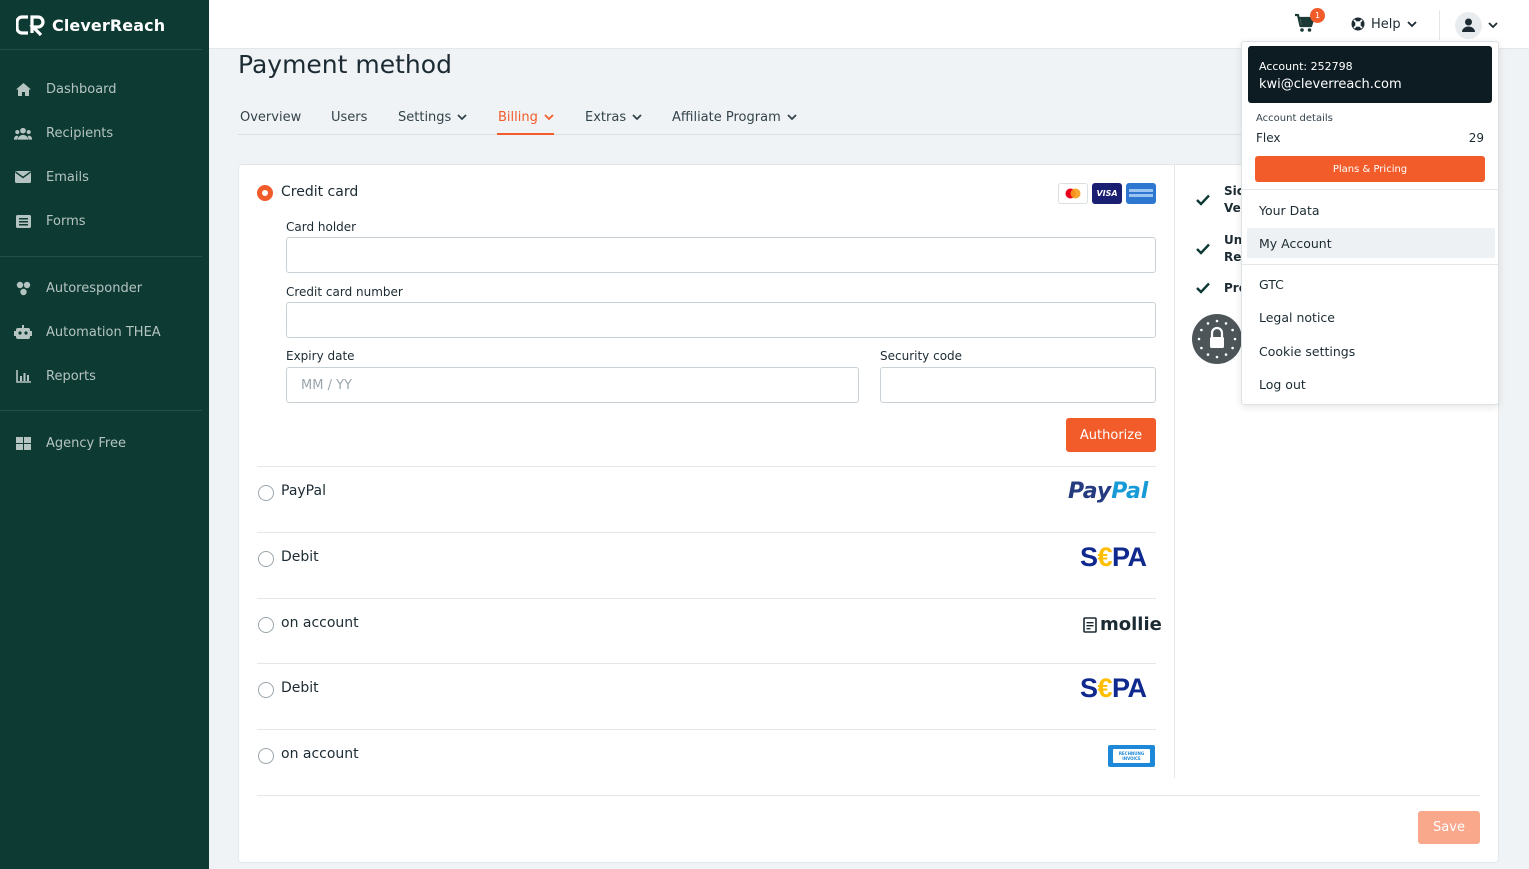 The width and height of the screenshot is (1529, 869). What do you see at coordinates (606, 117) in the screenshot?
I see `tab-label: Extras` at bounding box center [606, 117].